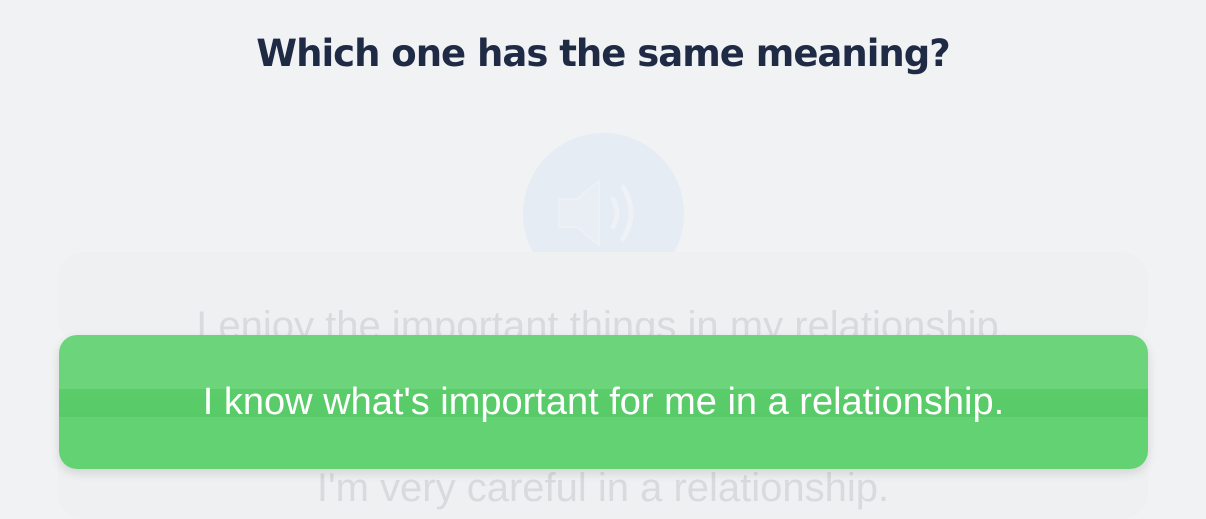 The width and height of the screenshot is (1206, 519). I want to click on question-title: Which one has the same meaning?, so click(603, 53).